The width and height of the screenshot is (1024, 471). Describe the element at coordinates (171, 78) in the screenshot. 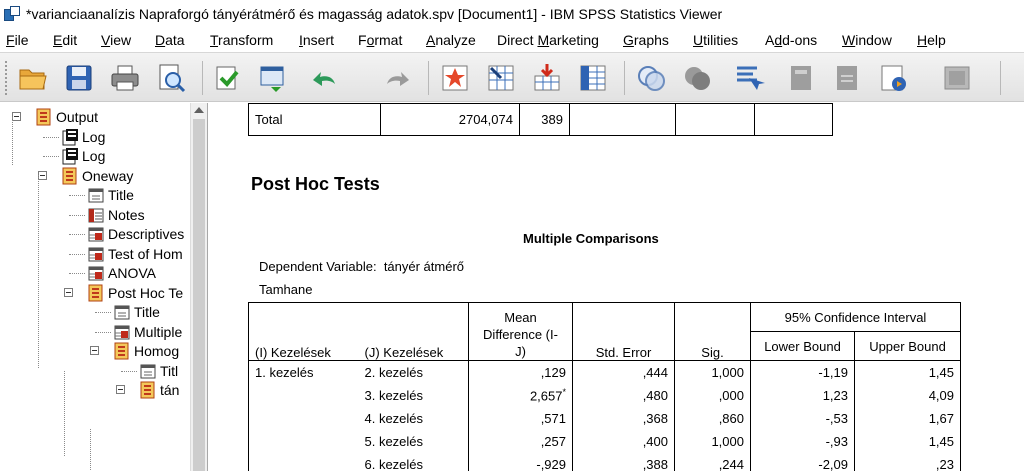

I see `print-preview-icon` at that location.